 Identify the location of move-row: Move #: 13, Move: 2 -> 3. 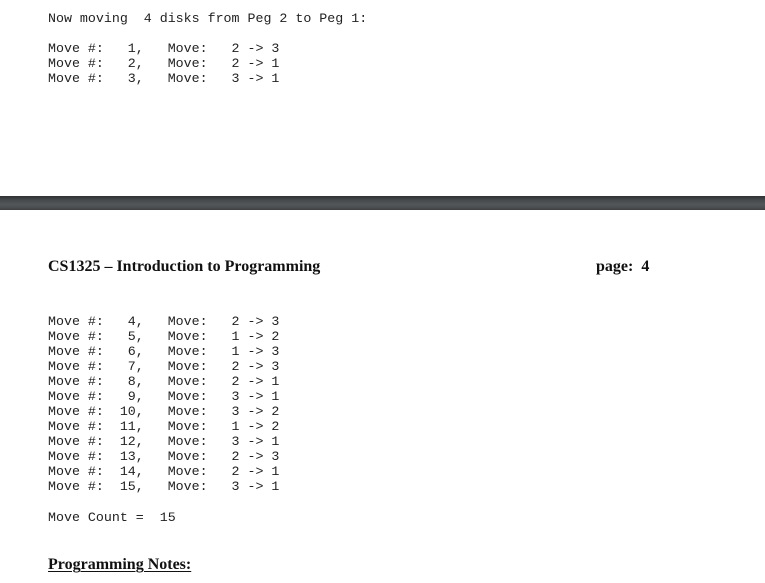
(164, 456).